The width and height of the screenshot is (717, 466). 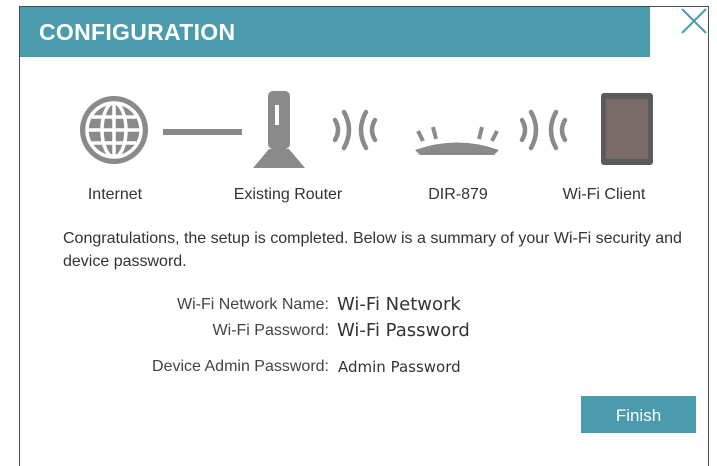 I want to click on node-label-dir-879: DIR-879, so click(x=458, y=194).